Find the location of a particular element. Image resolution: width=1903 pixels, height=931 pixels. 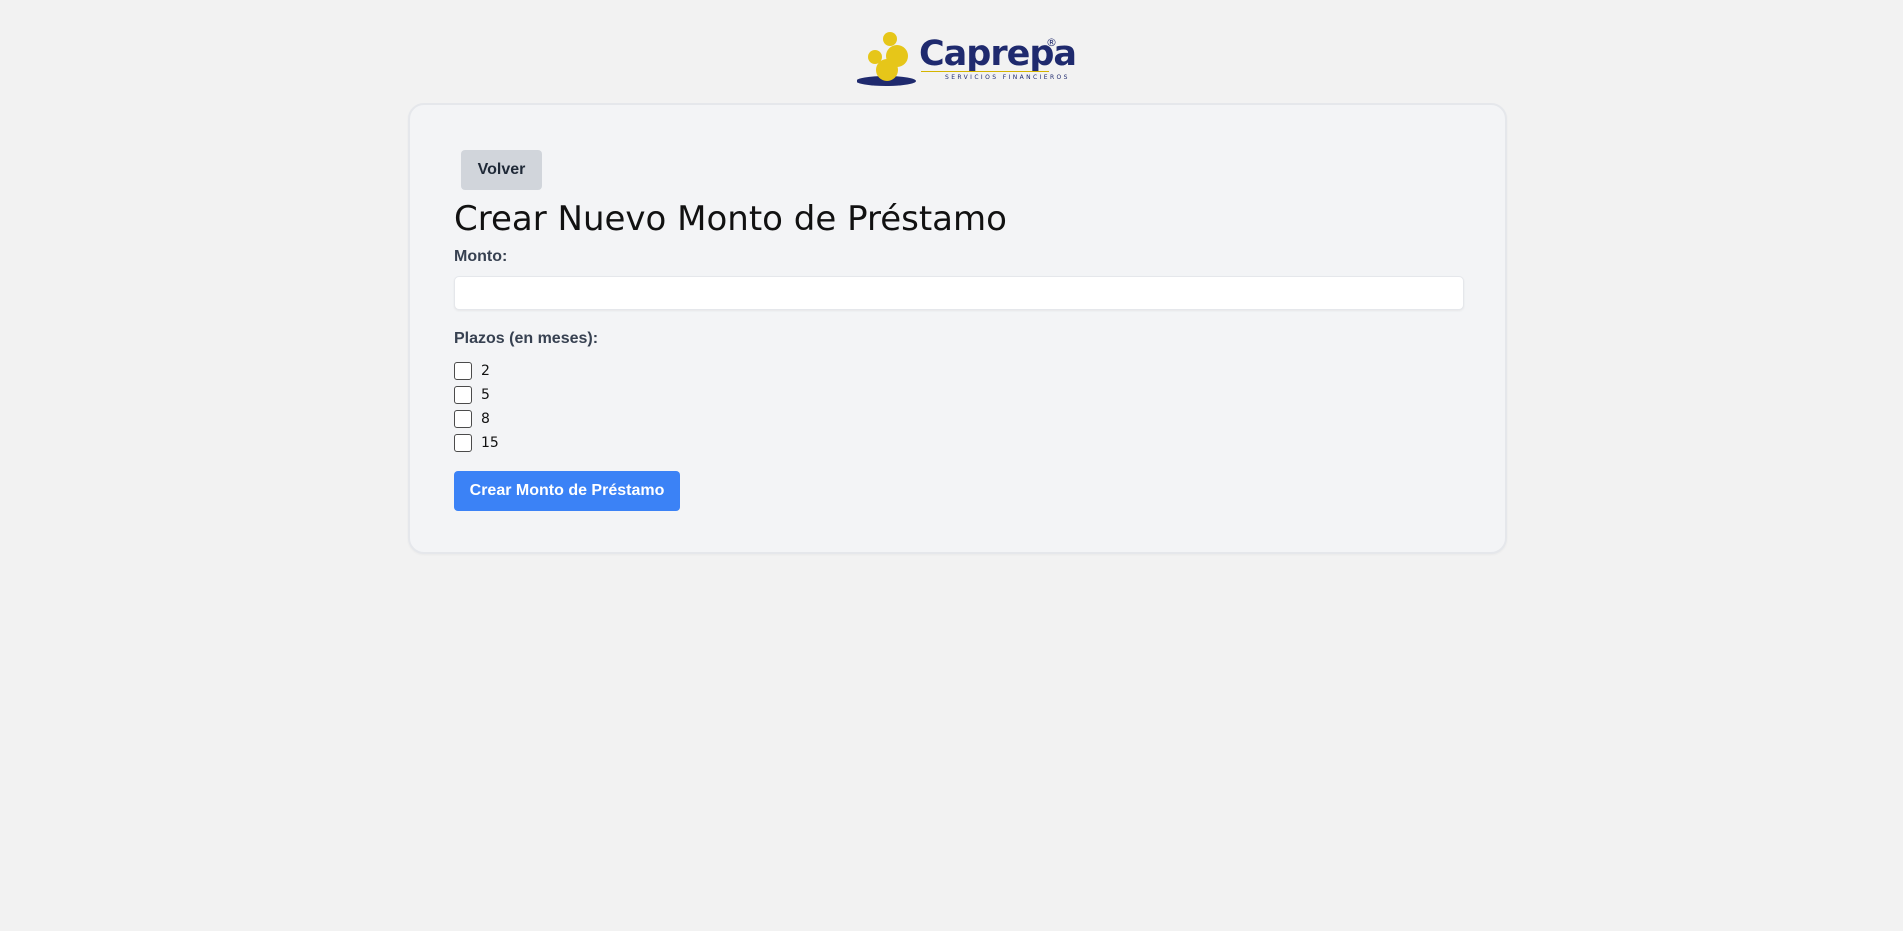

term-option-label: 15 is located at coordinates (490, 443).